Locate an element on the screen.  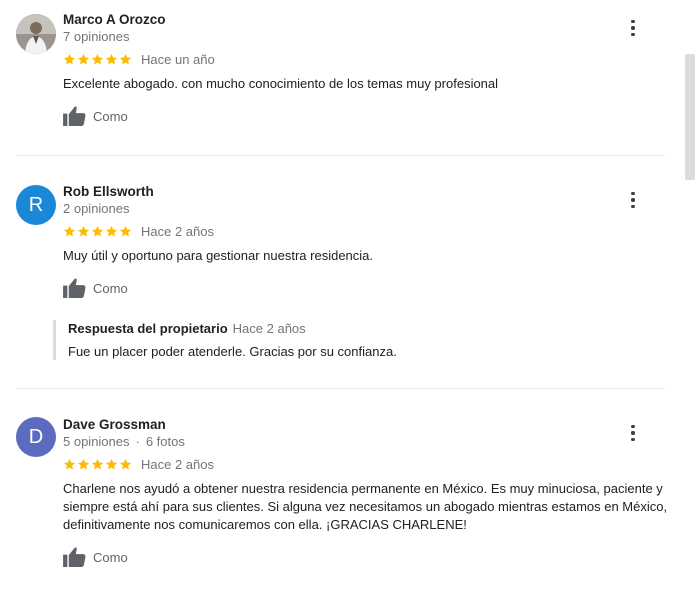
reviewer-avatar is located at coordinates (36, 34).